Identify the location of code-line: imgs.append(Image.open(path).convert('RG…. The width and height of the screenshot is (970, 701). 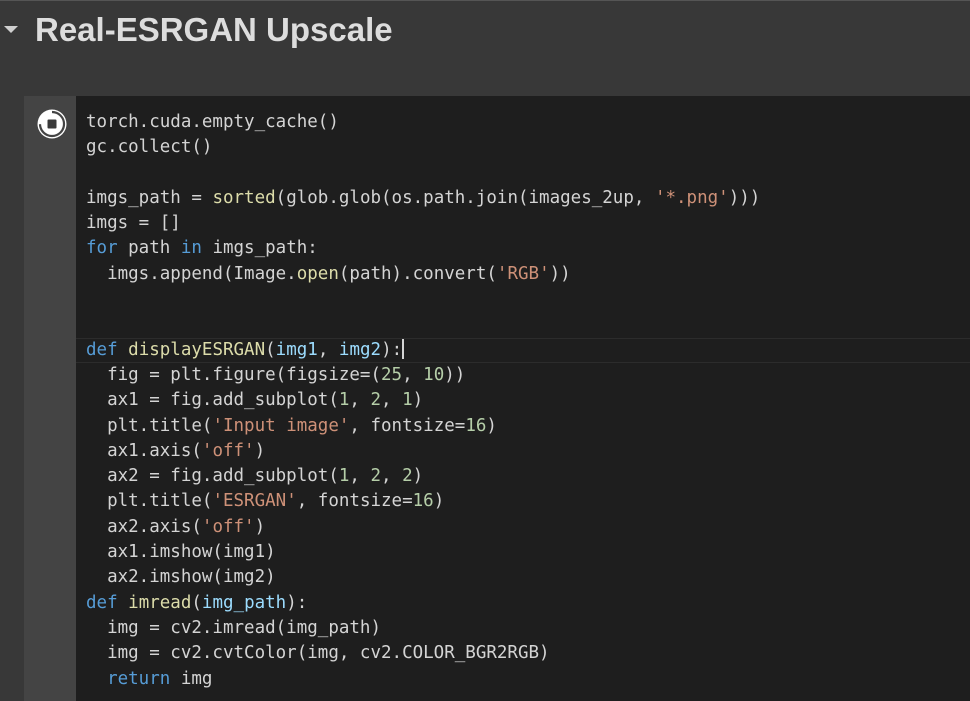
(423, 274).